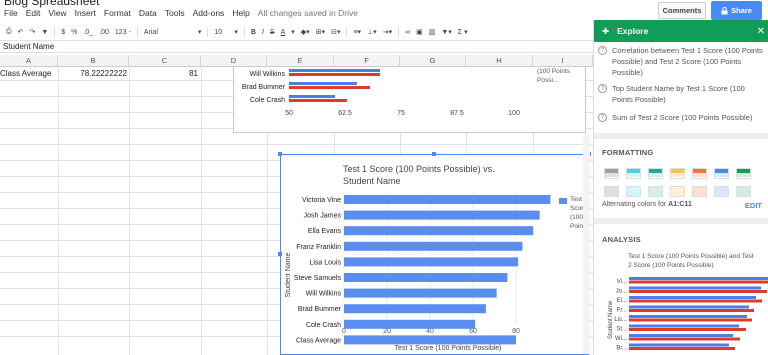  What do you see at coordinates (104, 32) in the screenshot?
I see `increase-decimal-button: .00` at bounding box center [104, 32].